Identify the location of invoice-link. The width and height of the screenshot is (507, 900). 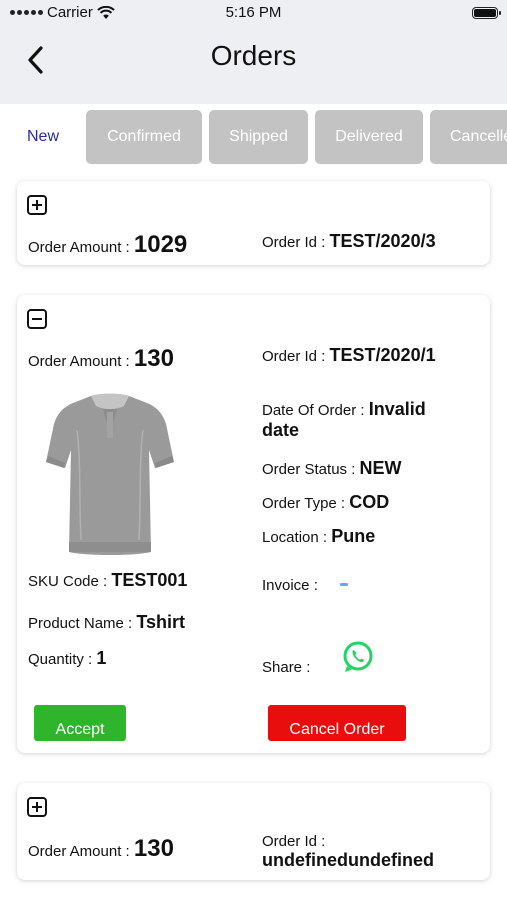
(344, 584).